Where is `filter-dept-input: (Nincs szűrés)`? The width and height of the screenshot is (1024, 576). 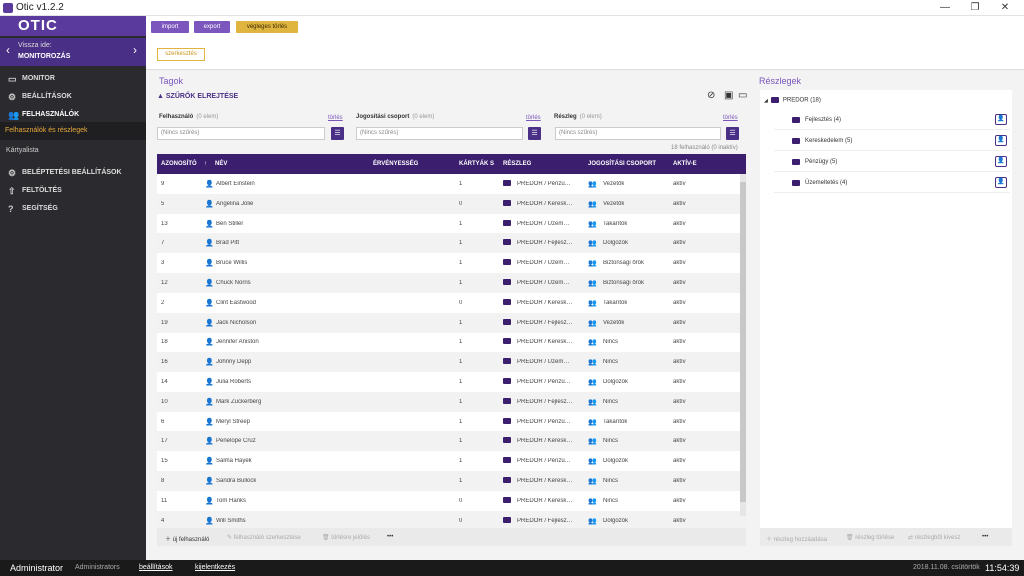
filter-dept-input: (Nincs szűrés) is located at coordinates (638, 133).